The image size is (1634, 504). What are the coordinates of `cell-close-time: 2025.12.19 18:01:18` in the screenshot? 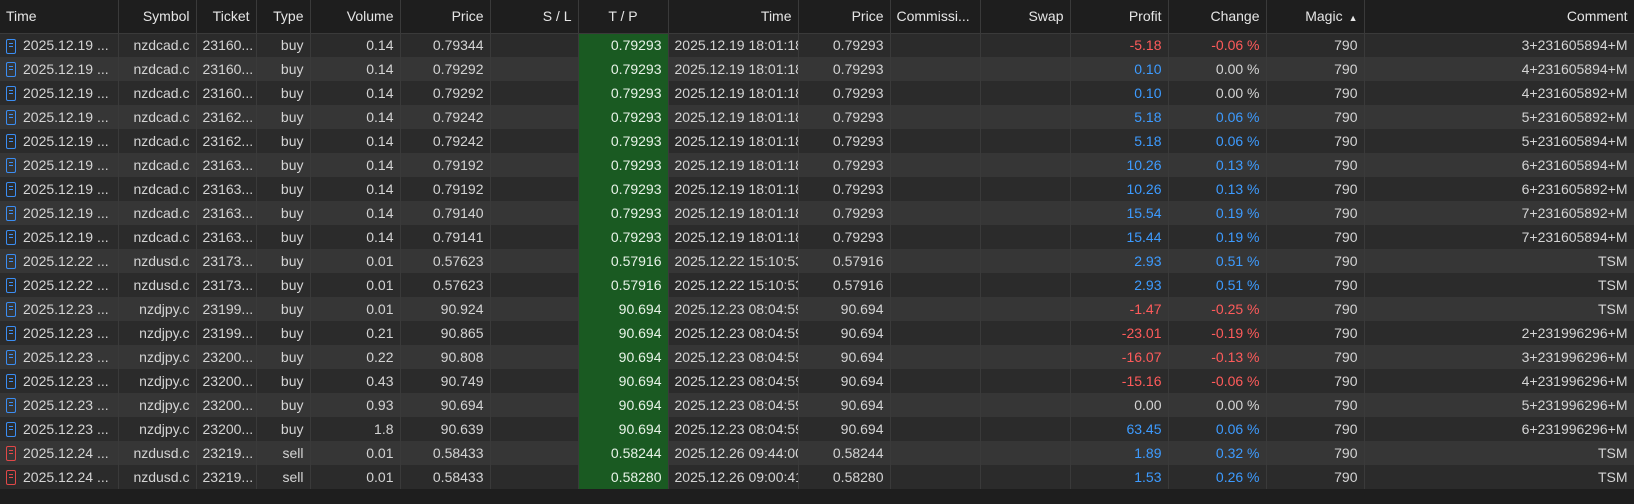 It's located at (733, 237).